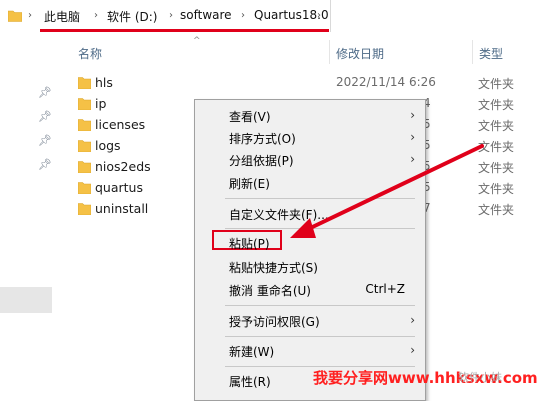 The width and height of the screenshot is (546, 401). What do you see at coordinates (310, 183) in the screenshot?
I see `menu-item-refresh: 刷新(E)` at bounding box center [310, 183].